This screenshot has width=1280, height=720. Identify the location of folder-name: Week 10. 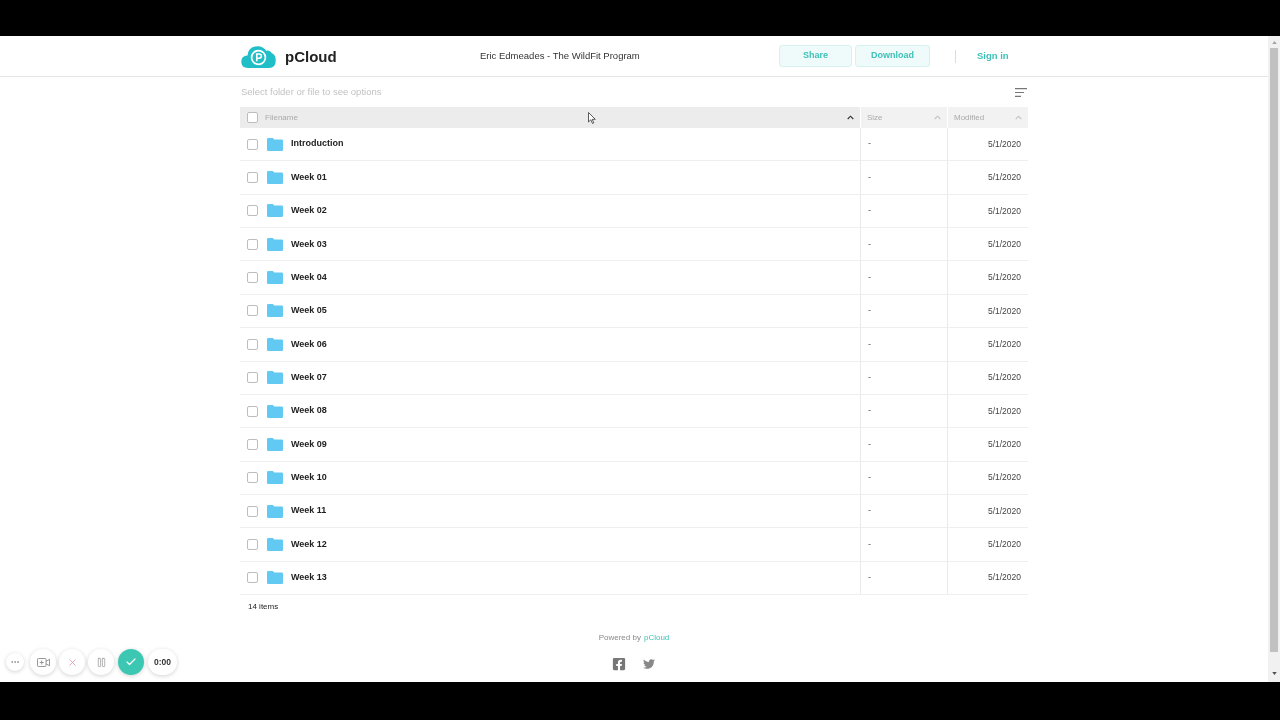
(309, 478).